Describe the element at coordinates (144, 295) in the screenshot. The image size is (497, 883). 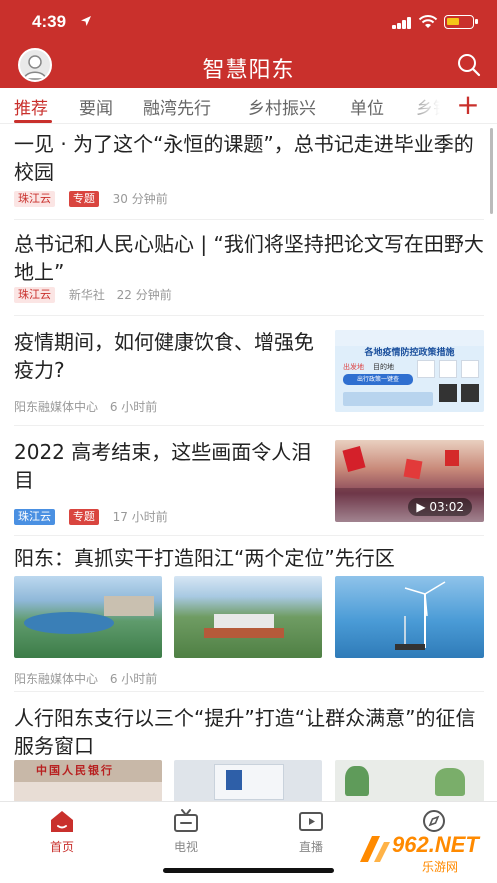
I see `timestamp: 22 分钟前` at that location.